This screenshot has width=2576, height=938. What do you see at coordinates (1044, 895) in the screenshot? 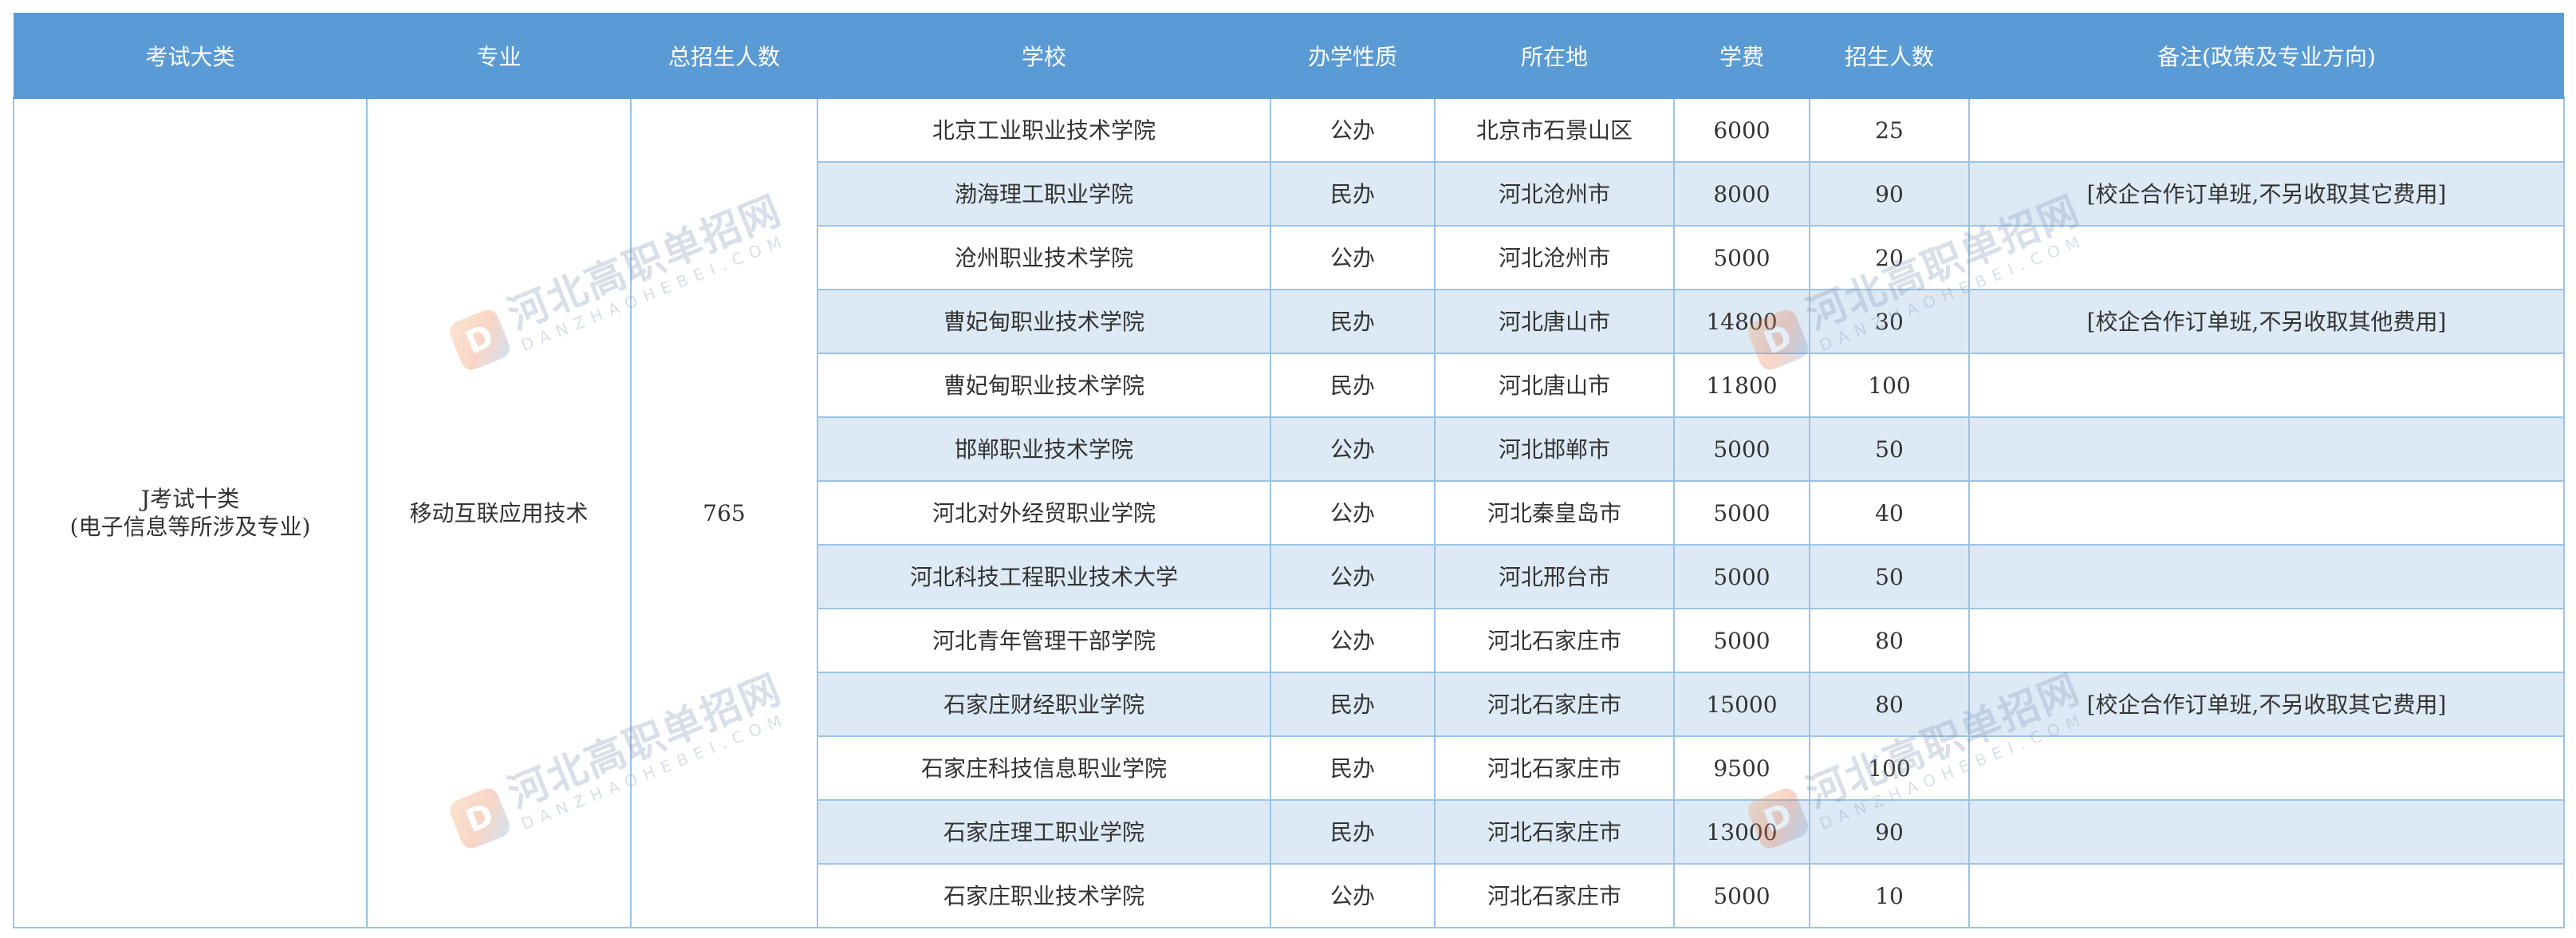
I see `school-cell: 石家庄职业技术学院` at bounding box center [1044, 895].